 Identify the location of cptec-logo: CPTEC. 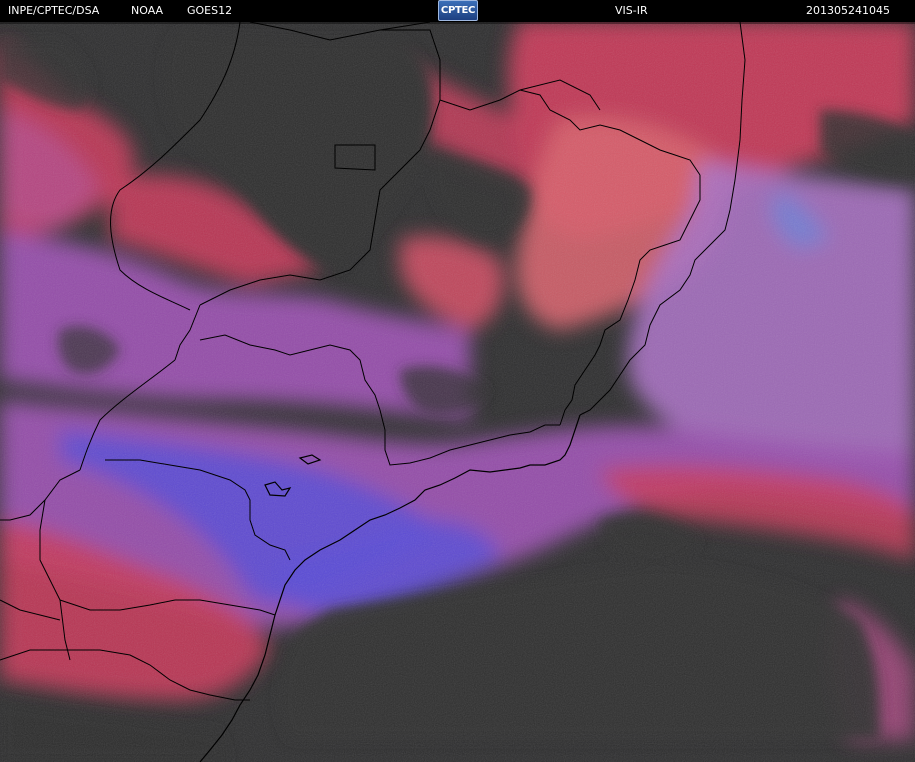
(458, 10).